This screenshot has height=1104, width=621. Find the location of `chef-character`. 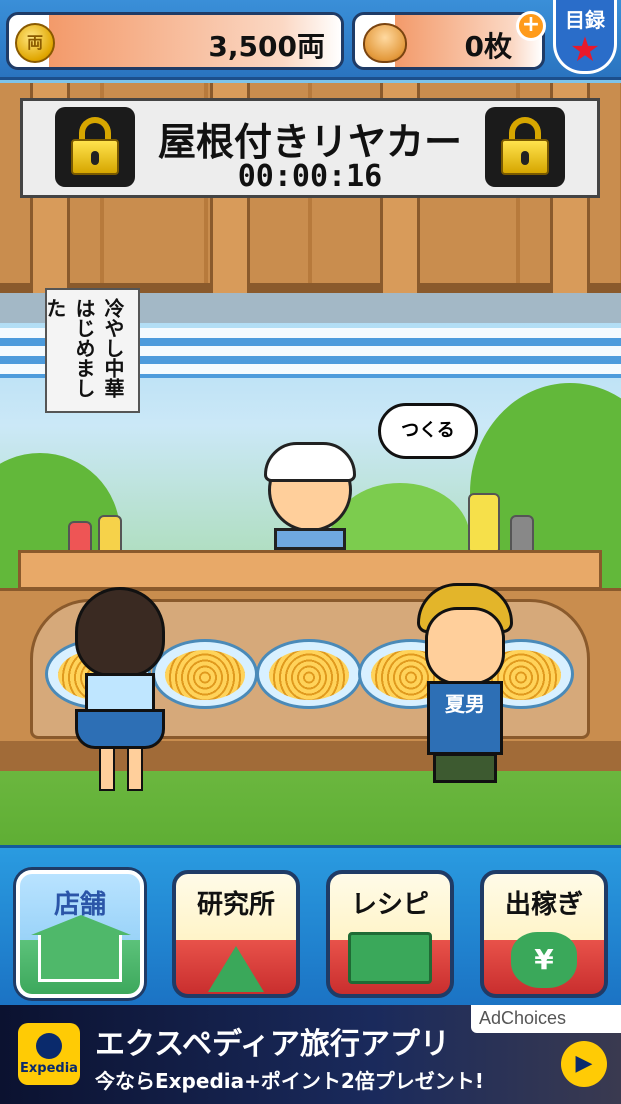

chef-character is located at coordinates (310, 494).